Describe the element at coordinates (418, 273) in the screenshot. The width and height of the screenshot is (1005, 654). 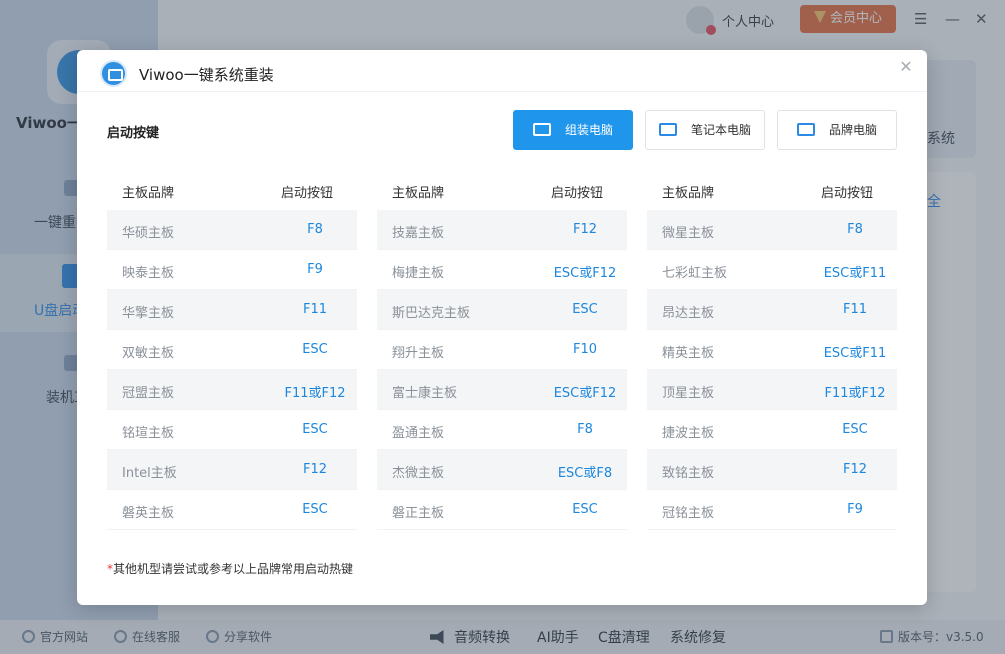
I see `brand-name: 梅捷主板` at that location.